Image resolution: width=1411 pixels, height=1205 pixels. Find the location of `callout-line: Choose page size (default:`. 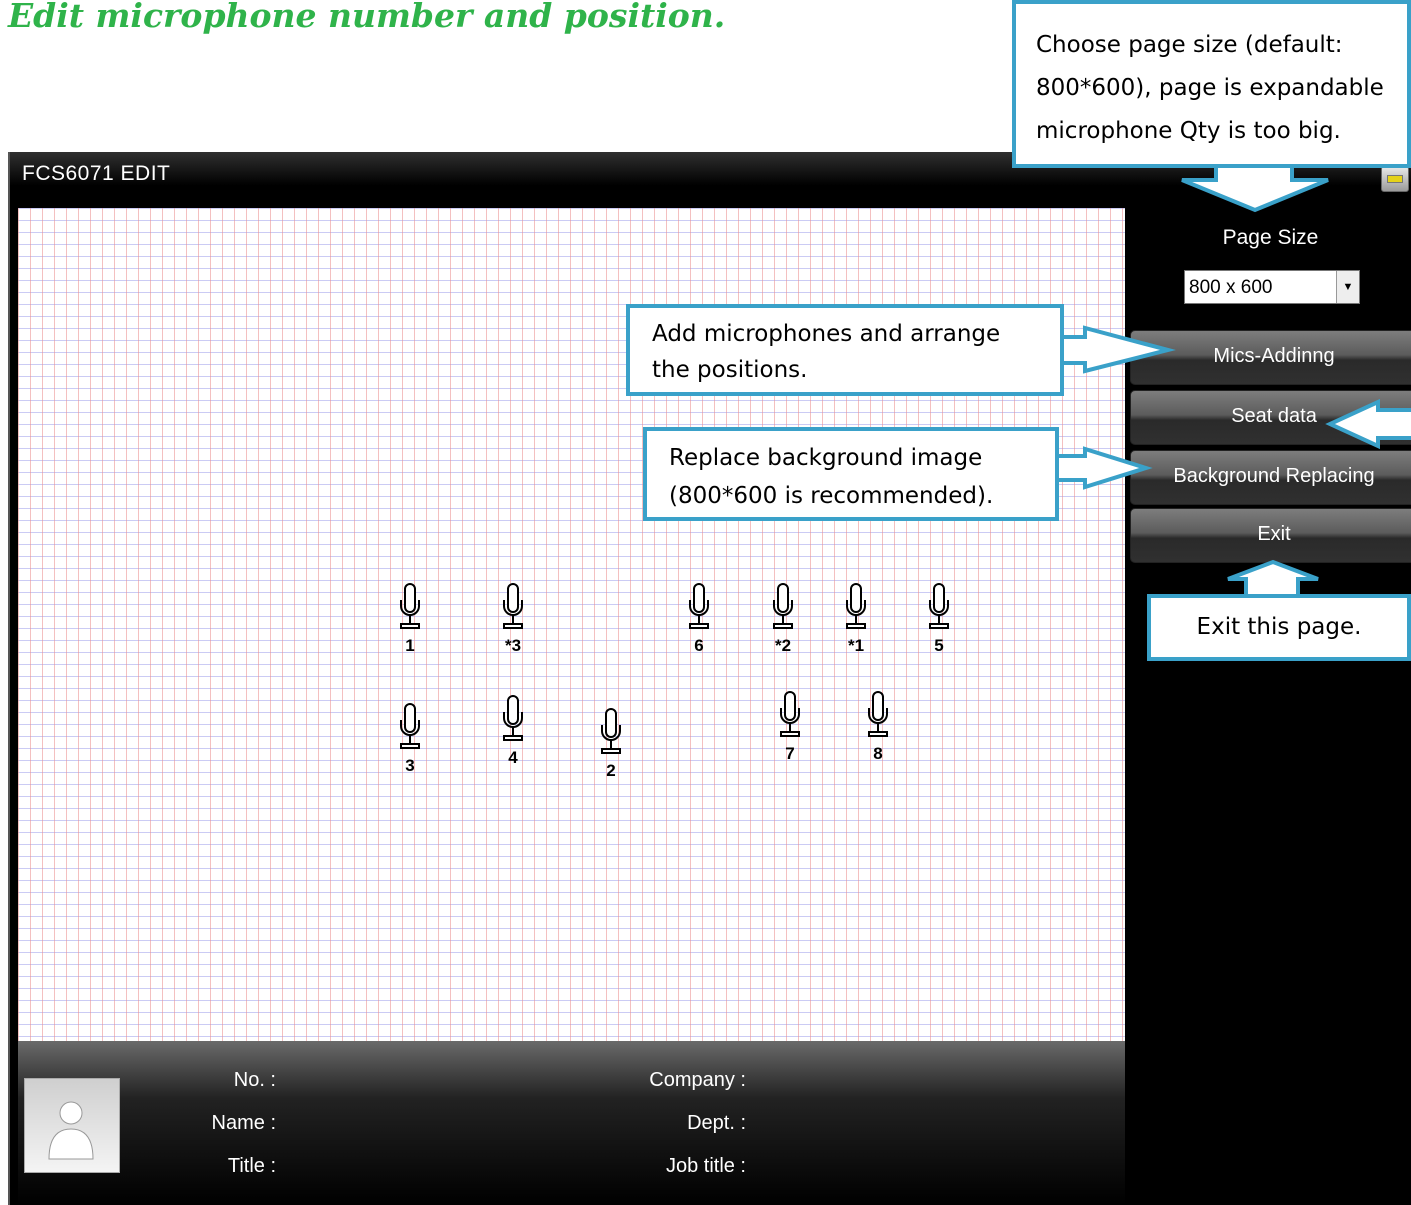

callout-line: Choose page size (default: is located at coordinates (1189, 45).